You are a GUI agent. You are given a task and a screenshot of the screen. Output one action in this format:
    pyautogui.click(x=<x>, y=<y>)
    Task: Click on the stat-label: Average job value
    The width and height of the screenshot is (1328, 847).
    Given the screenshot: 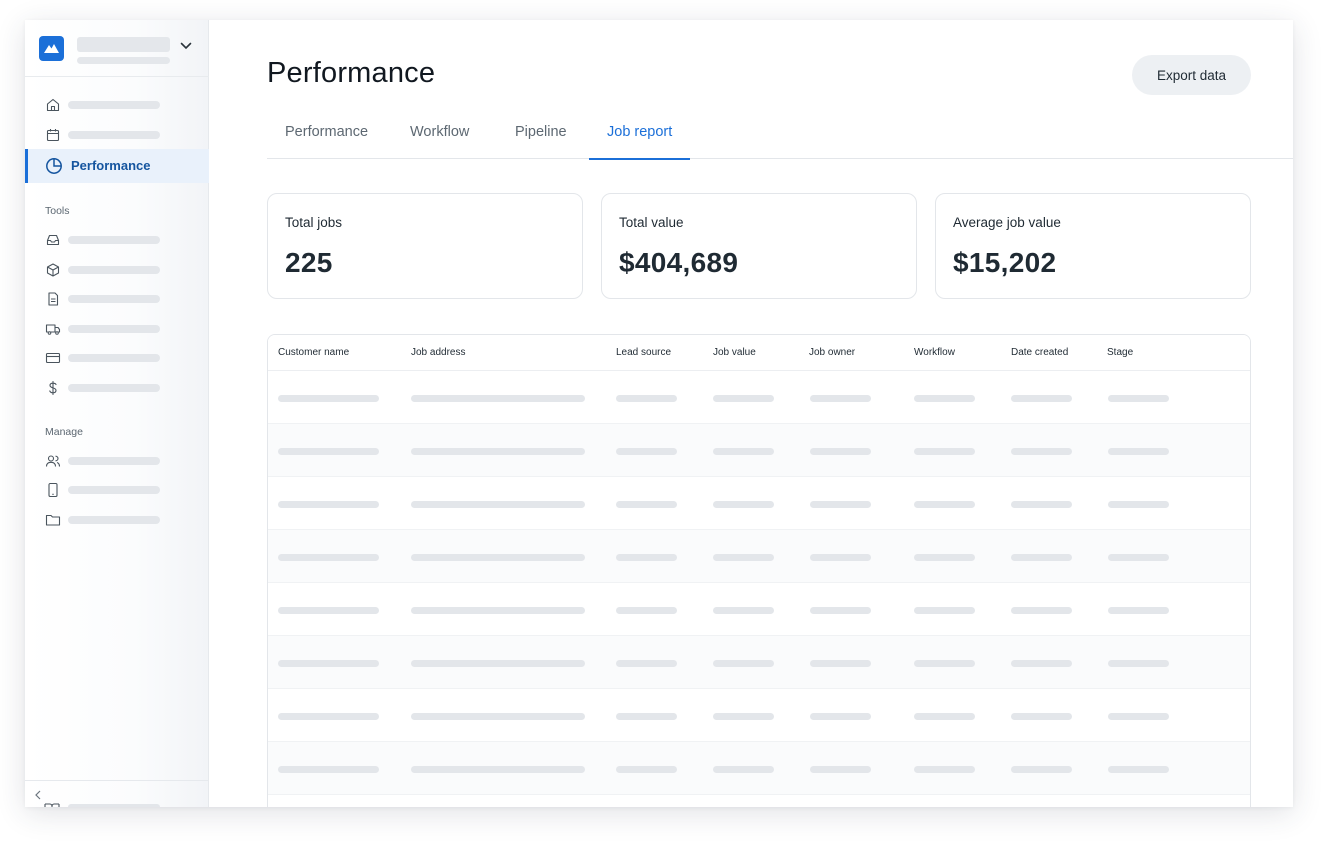 What is the action you would take?
    pyautogui.click(x=1007, y=222)
    